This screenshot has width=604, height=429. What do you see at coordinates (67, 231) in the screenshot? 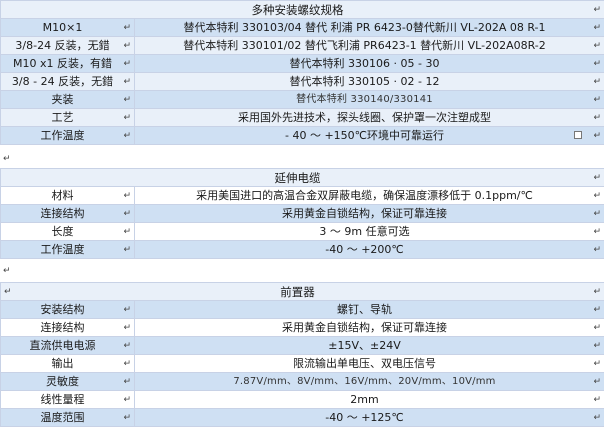
I see `row-label: 长度 ↵` at bounding box center [67, 231].